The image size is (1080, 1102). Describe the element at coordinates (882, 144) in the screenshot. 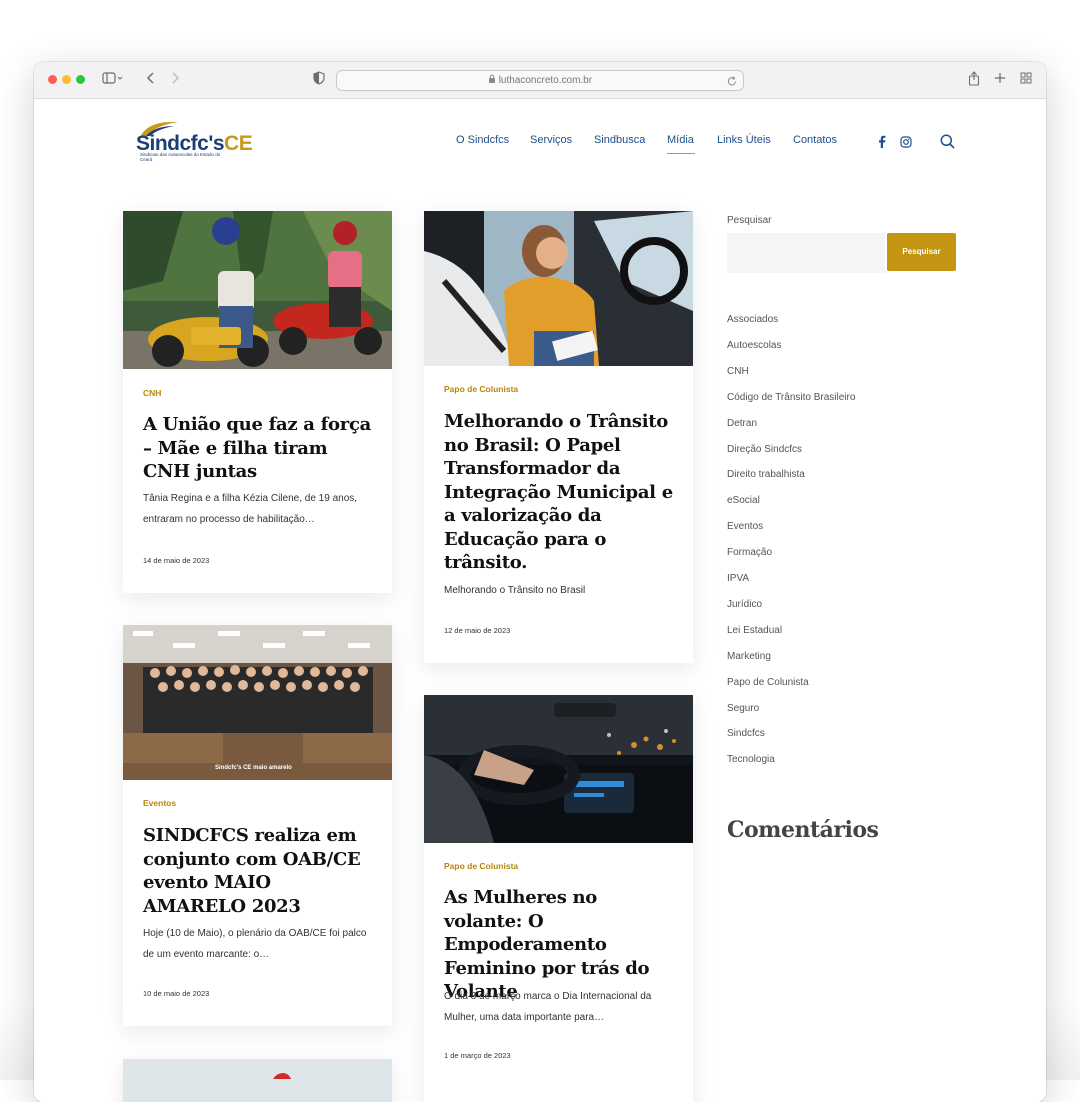

I see `facebook-icon` at that location.